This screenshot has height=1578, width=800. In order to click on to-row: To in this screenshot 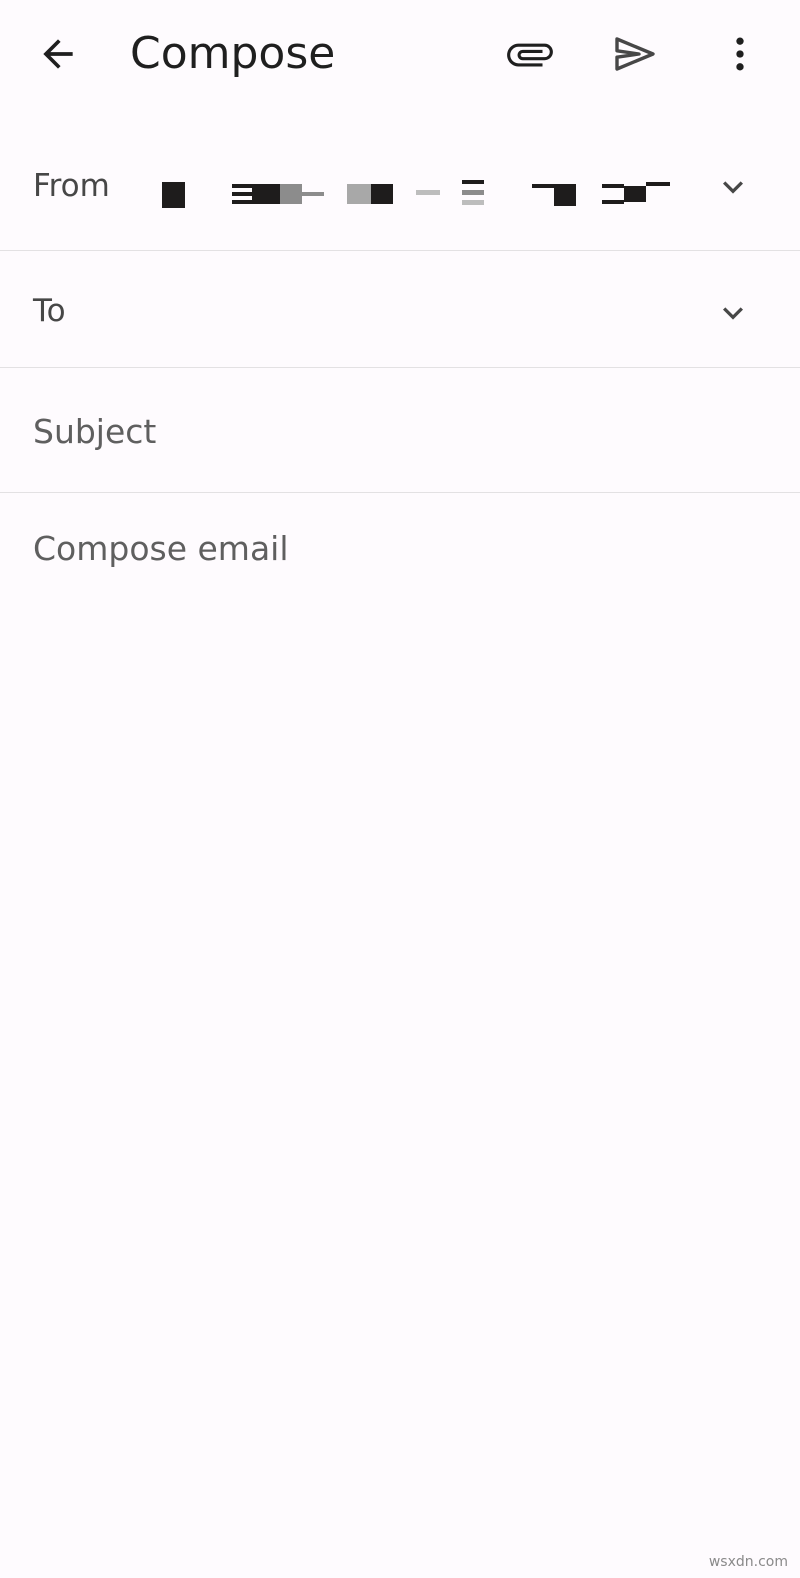, I will do `click(400, 309)`.